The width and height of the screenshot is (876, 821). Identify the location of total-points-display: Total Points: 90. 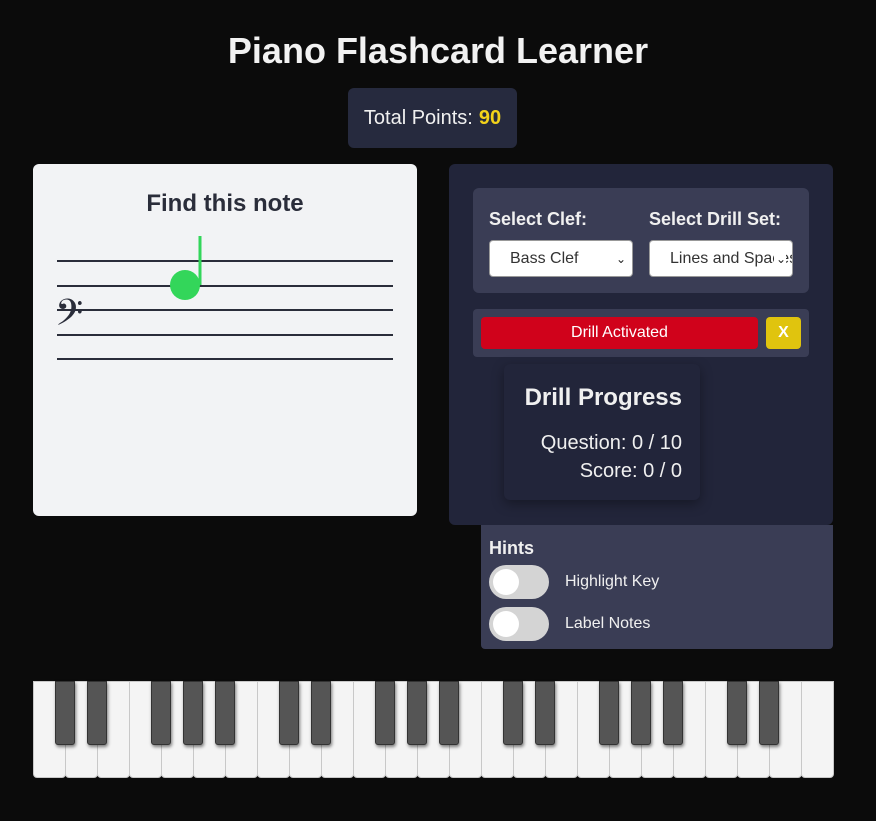
(432, 118).